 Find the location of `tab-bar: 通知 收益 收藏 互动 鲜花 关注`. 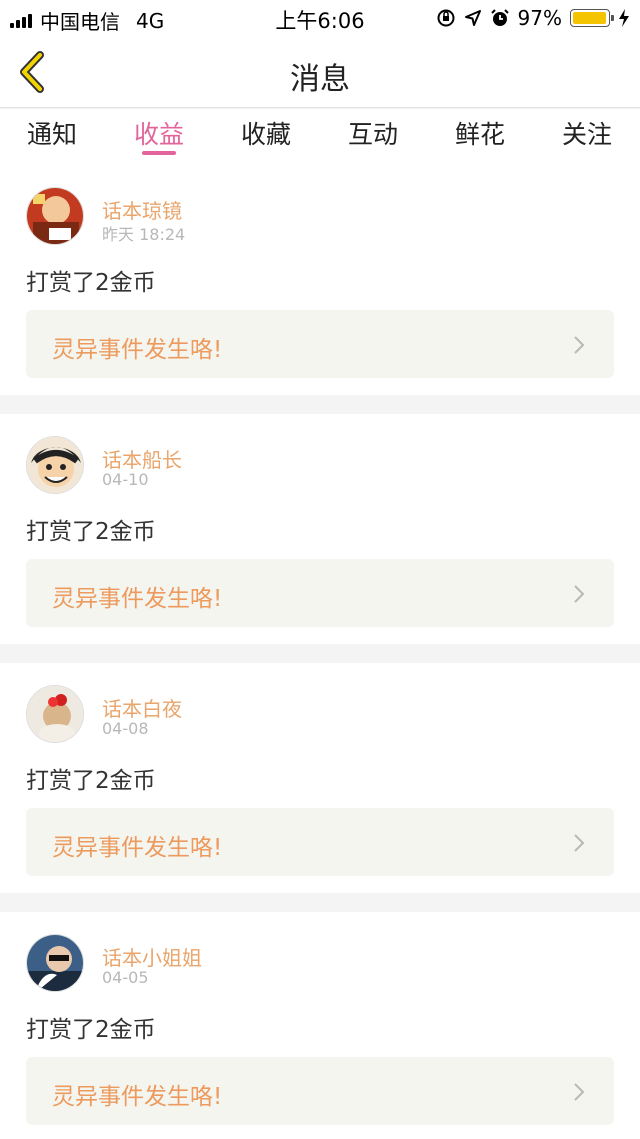

tab-bar: 通知 收益 收藏 互动 鲜花 关注 is located at coordinates (320, 137).